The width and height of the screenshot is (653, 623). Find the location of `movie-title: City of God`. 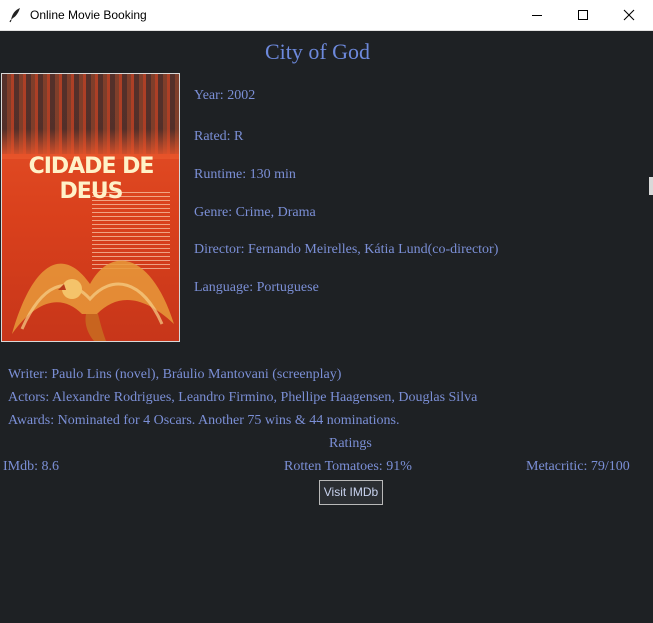

movie-title: City of God is located at coordinates (317, 51).